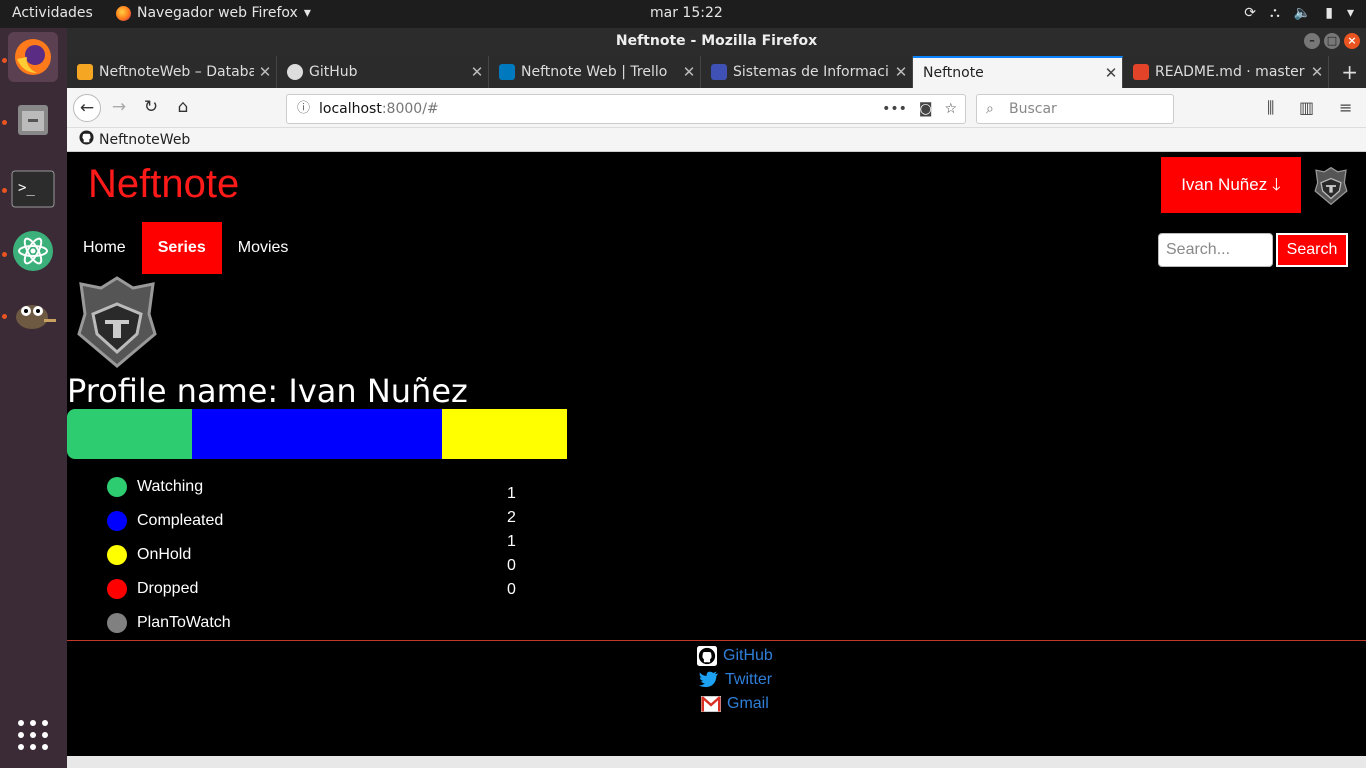 This screenshot has height=768, width=1366. Describe the element at coordinates (953, 73) in the screenshot. I see `tab-label: Neftnote` at that location.